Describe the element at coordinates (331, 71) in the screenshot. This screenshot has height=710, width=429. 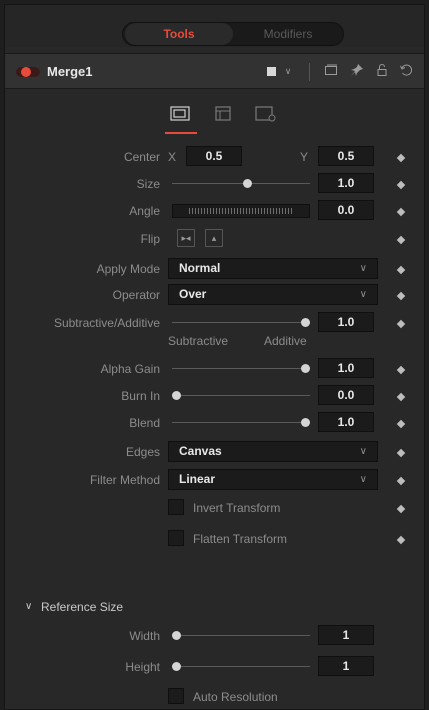
I see `view-icon` at that location.